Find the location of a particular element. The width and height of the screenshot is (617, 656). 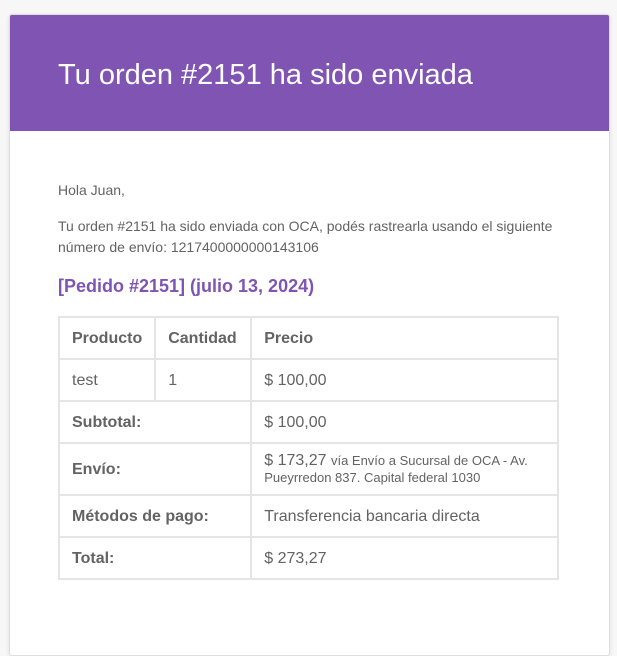

column-header-price: Precio is located at coordinates (404, 338).